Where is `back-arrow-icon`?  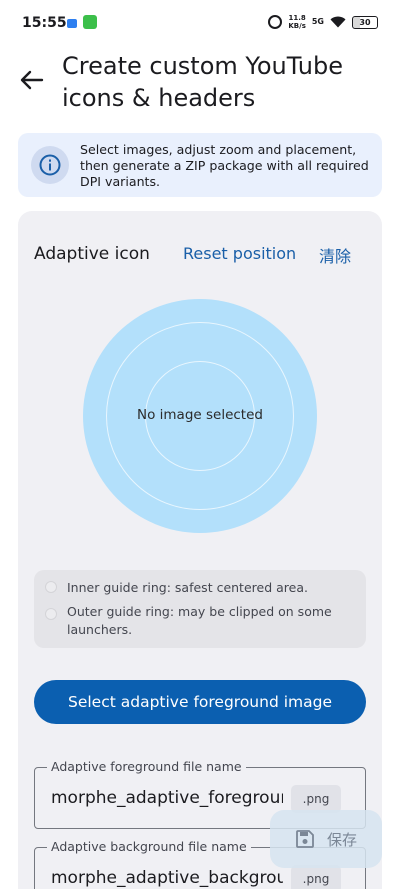 back-arrow-icon is located at coordinates (32, 80).